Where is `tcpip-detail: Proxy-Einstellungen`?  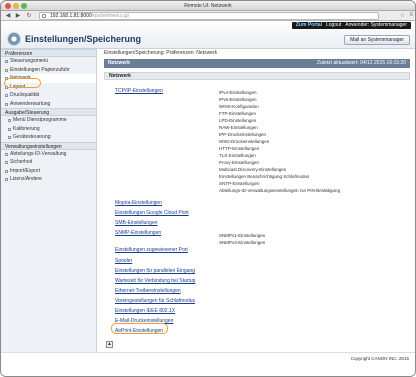 tcpip-detail: Proxy-Einstellungen is located at coordinates (239, 162).